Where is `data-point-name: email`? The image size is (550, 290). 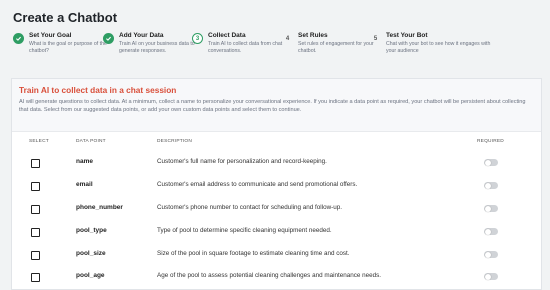
data-point-name: email is located at coordinates (84, 184).